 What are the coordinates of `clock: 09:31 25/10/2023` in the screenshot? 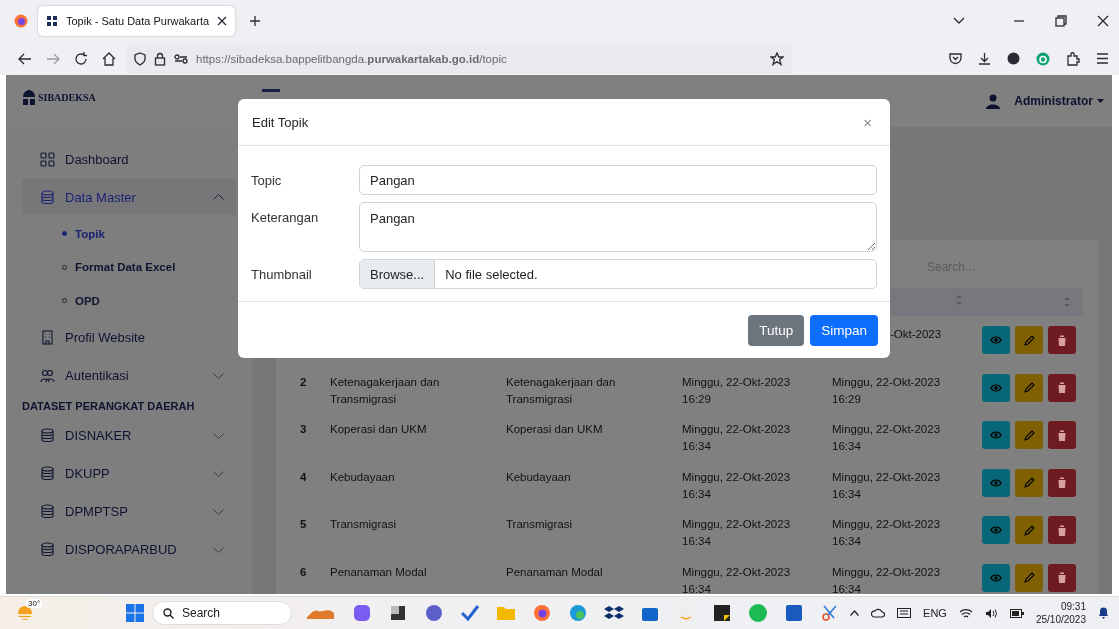 It's located at (1060, 613).